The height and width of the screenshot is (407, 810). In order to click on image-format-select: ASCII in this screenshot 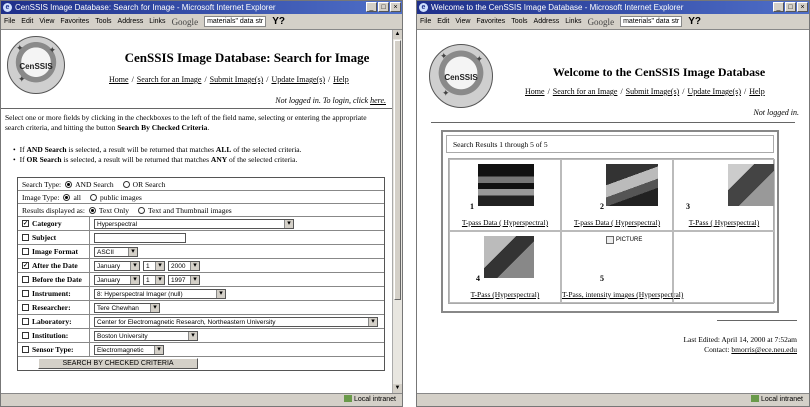, I will do `click(116, 251)`.